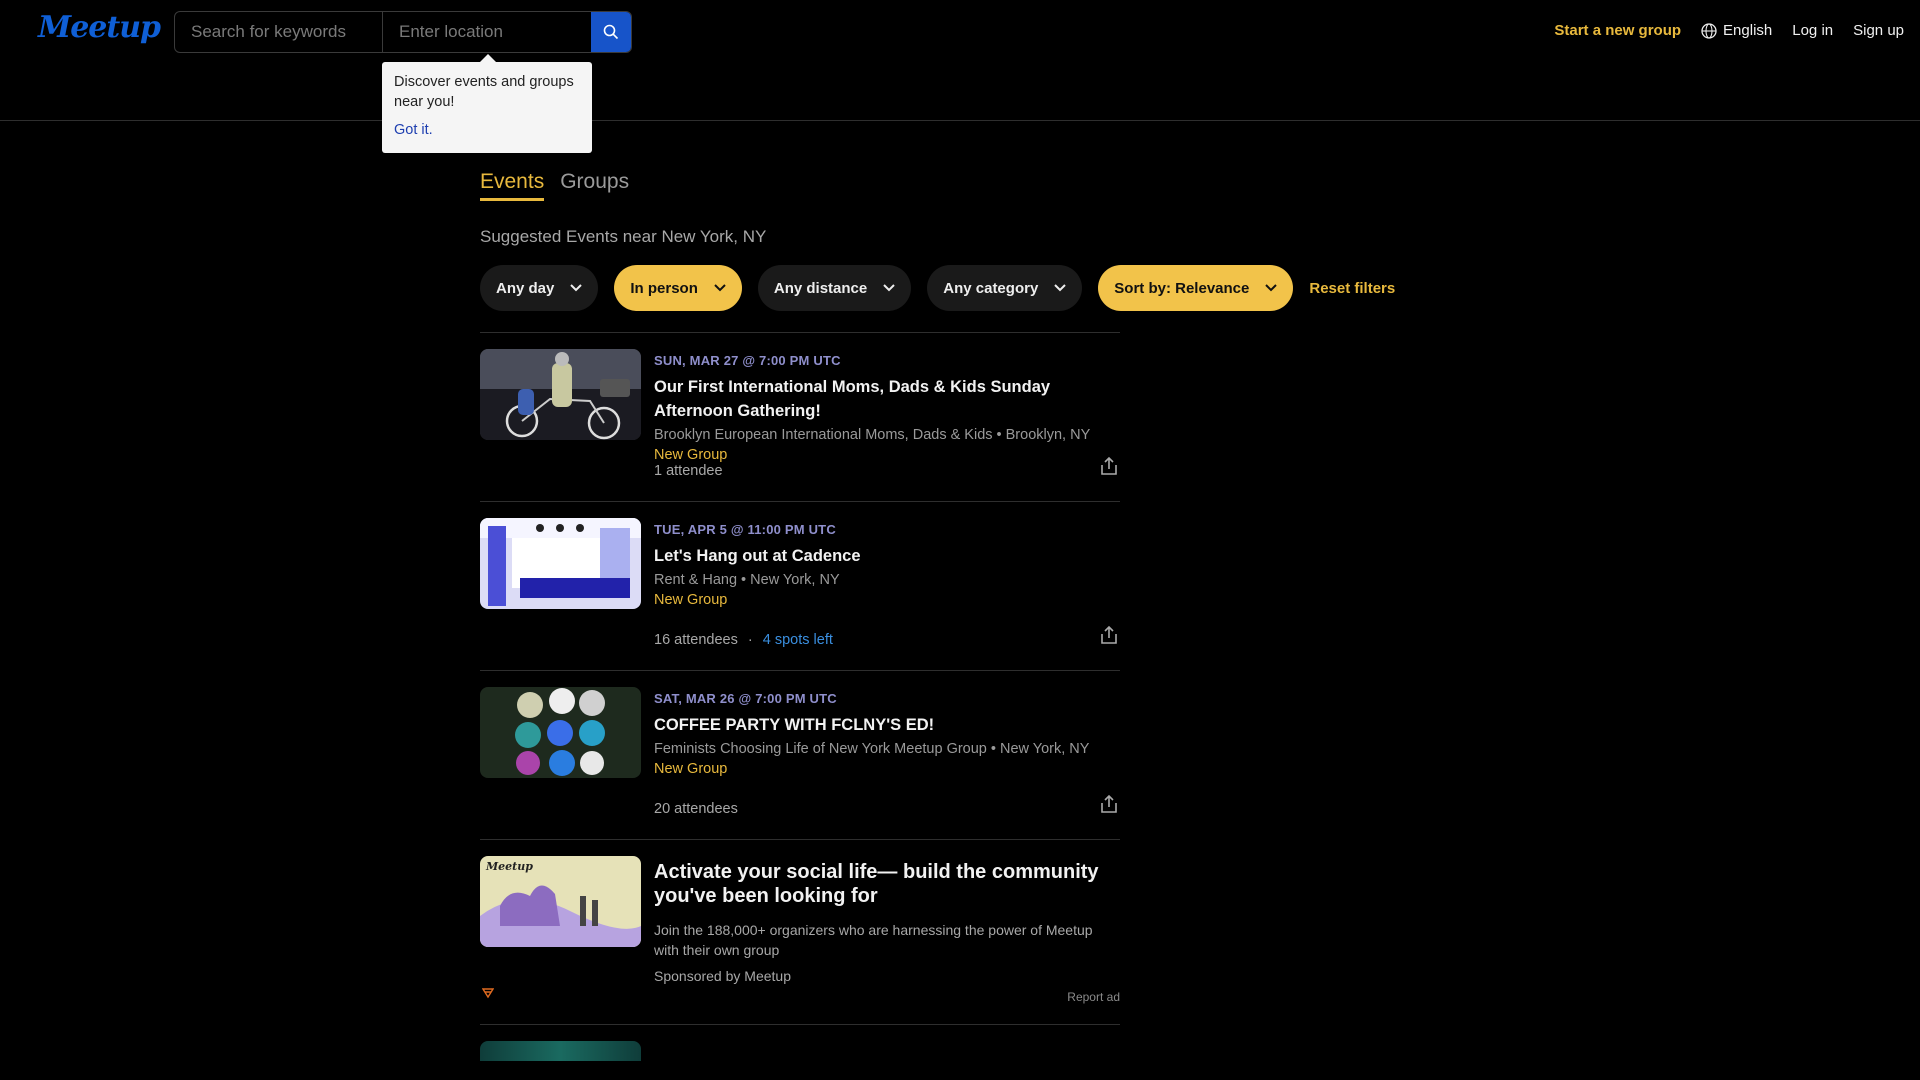 The width and height of the screenshot is (1920, 1080). Describe the element at coordinates (594, 185) in the screenshot. I see `tab-groups: Groups` at that location.